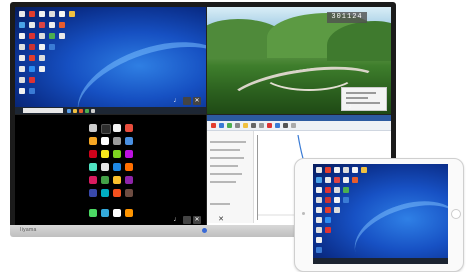 The height and width of the screenshot is (272, 470). I want to click on data-panel, so click(230, 177).